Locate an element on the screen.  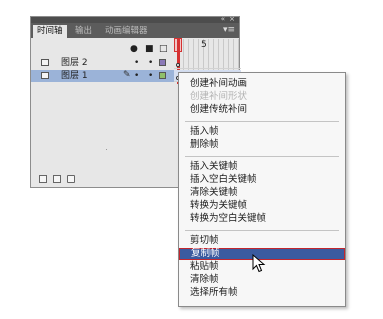
tab-output: 输出 is located at coordinates (83, 31).